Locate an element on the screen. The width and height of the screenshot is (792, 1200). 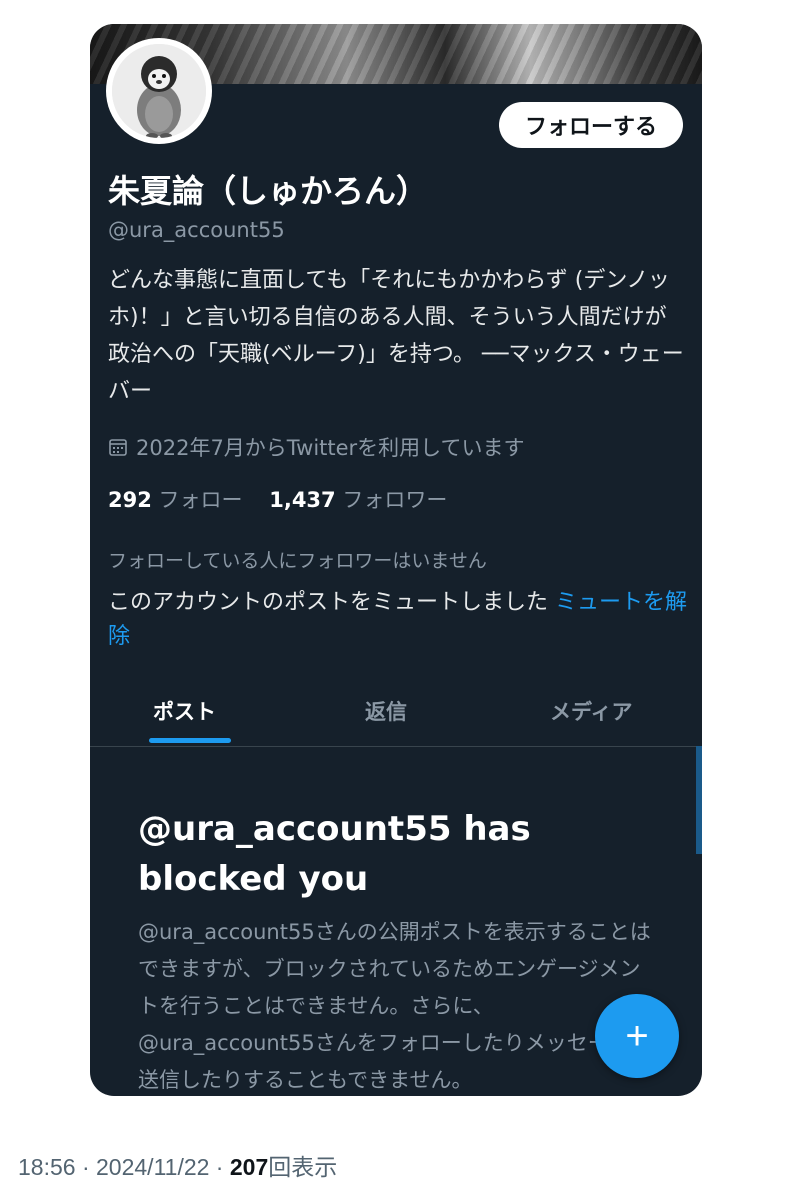
profile-tabs: ポスト 返信 メディア is located at coordinates (396, 711).